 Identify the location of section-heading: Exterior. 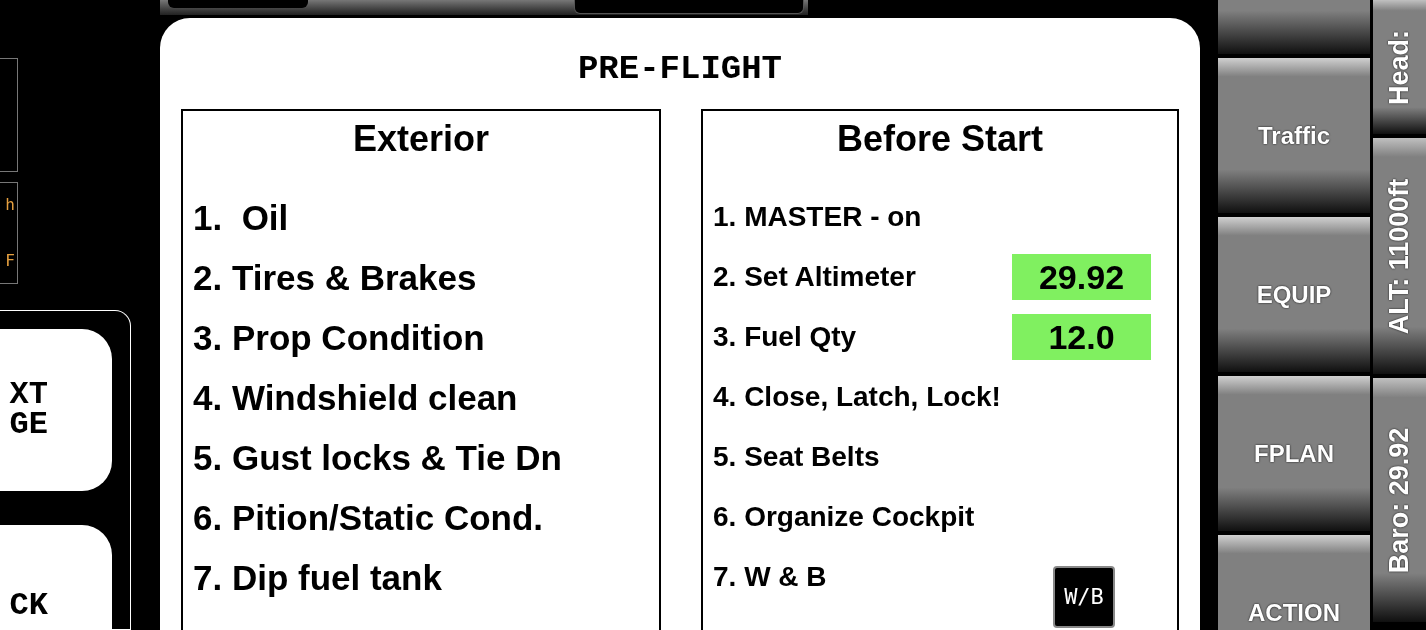
(421, 139).